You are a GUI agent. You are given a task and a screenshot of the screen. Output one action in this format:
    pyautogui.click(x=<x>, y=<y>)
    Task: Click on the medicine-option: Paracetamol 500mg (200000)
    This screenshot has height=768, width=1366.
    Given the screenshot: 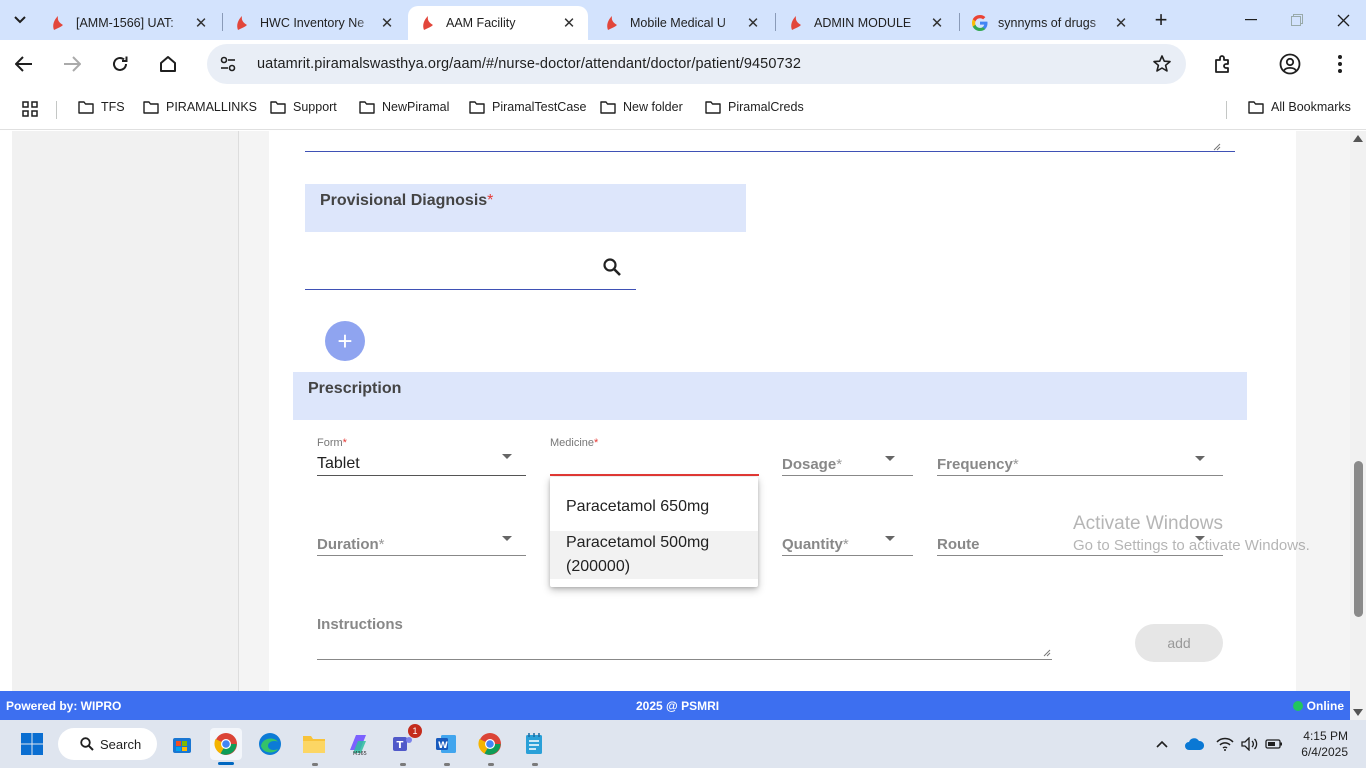 What is the action you would take?
    pyautogui.click(x=654, y=555)
    